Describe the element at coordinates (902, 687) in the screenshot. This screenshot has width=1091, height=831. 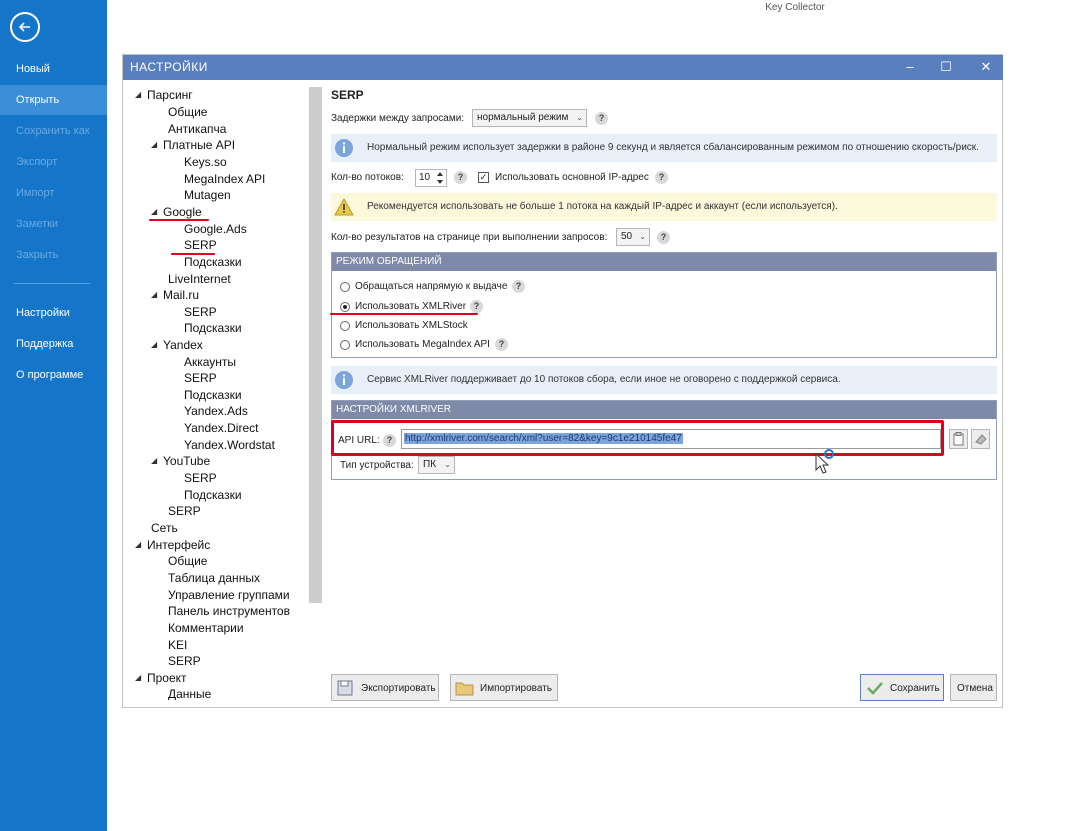
I see `save-button: Сохранить` at that location.